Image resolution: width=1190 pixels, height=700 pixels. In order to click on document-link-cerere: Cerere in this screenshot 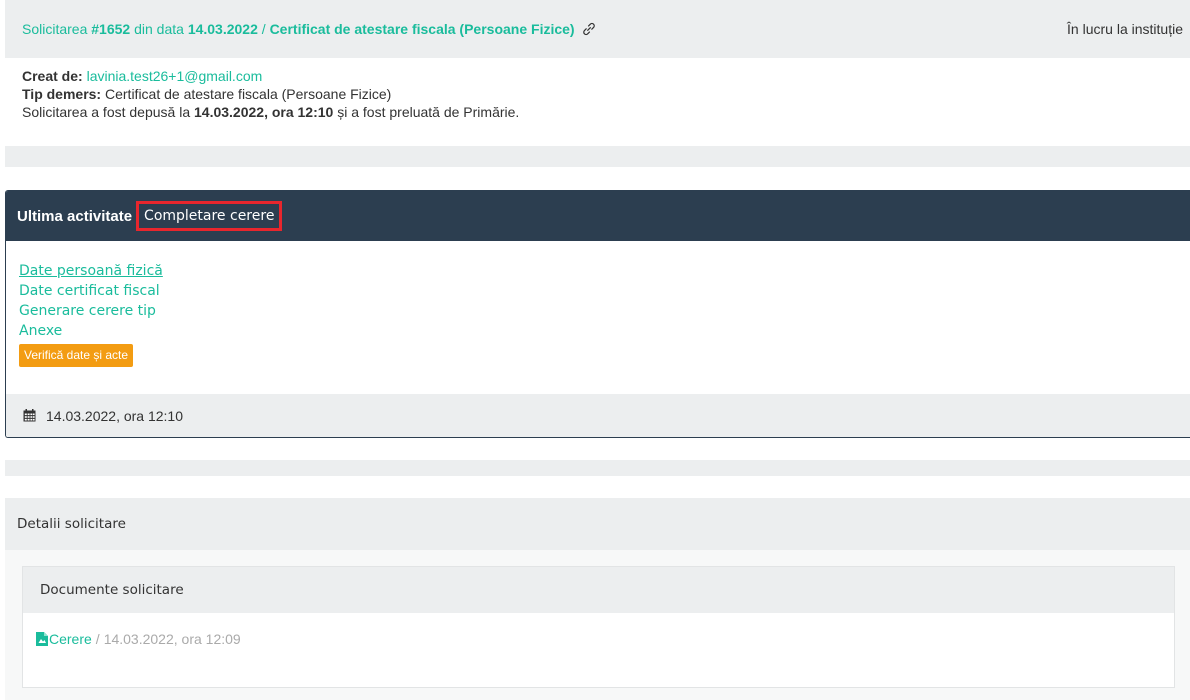, I will do `click(70, 639)`.